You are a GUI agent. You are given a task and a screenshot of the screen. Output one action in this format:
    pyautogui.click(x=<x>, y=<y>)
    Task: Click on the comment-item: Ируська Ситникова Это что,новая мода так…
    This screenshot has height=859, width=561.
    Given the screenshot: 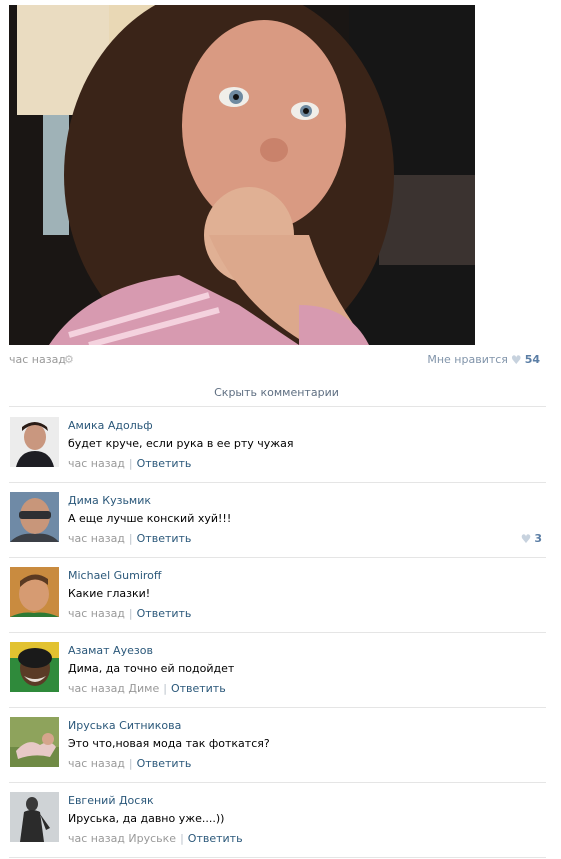 What is the action you would take?
    pyautogui.click(x=277, y=745)
    